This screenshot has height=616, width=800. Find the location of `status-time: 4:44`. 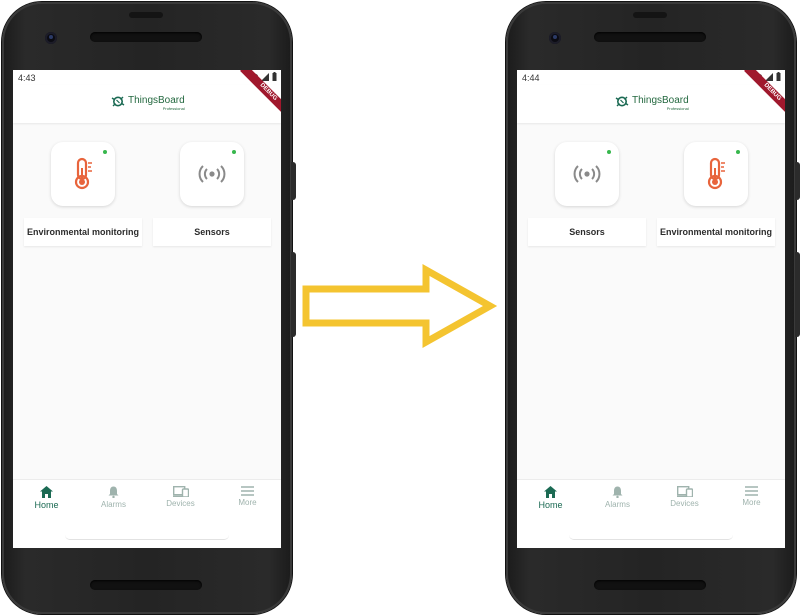

status-time: 4:44 is located at coordinates (531, 78).